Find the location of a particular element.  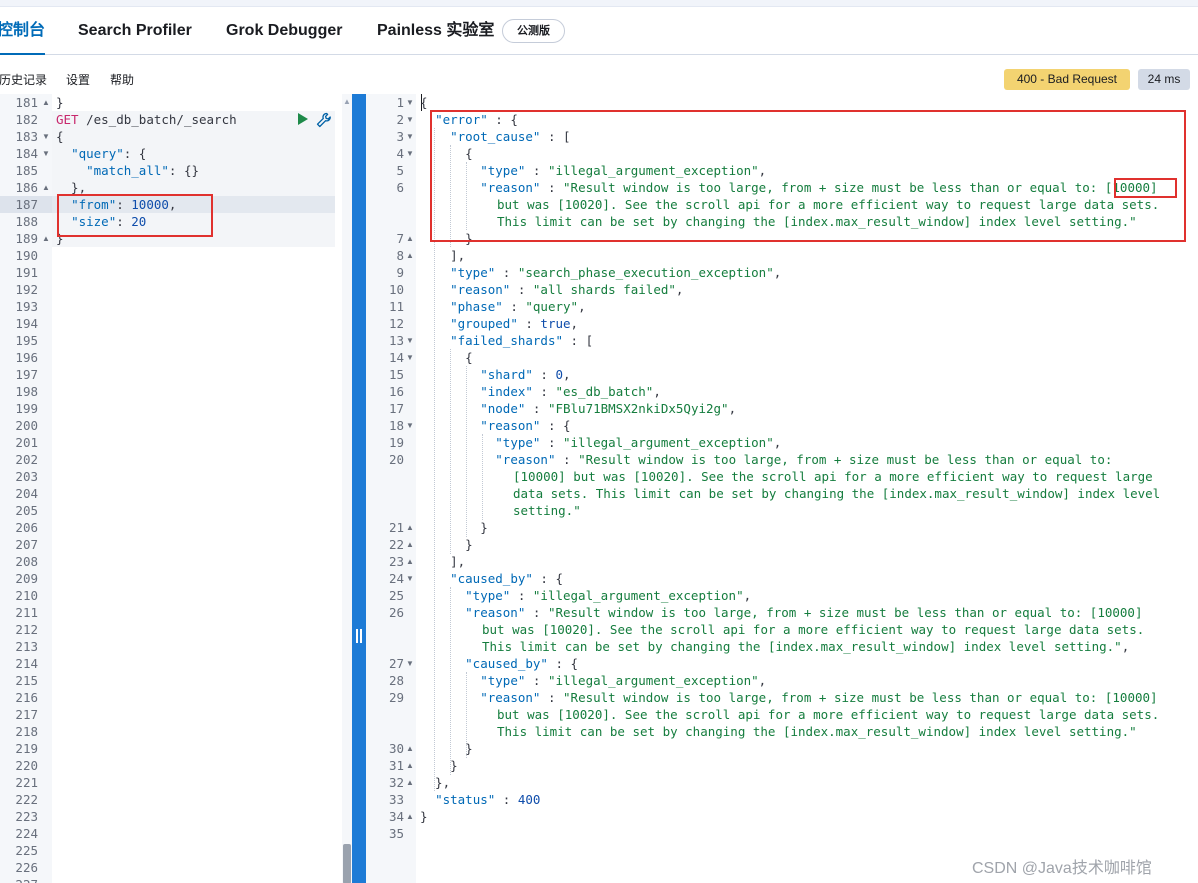

line-number: 30 is located at coordinates (396, 748).